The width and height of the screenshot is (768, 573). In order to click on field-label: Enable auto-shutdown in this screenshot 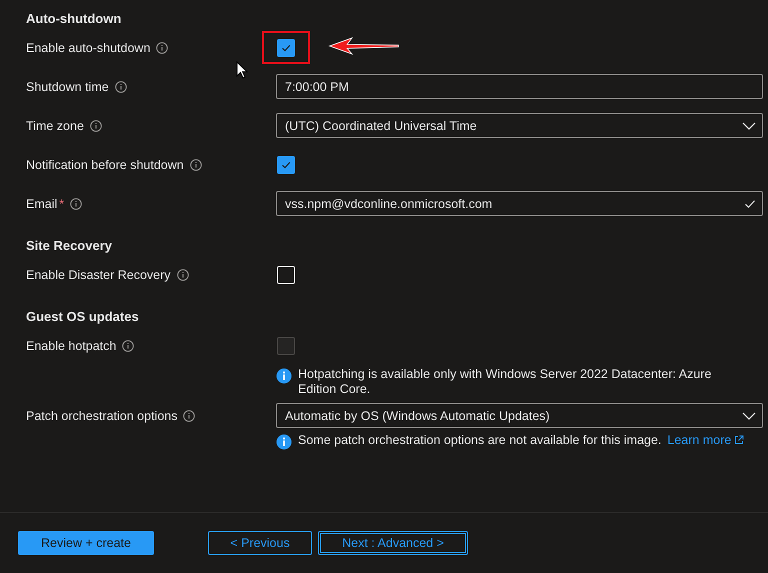, I will do `click(88, 48)`.